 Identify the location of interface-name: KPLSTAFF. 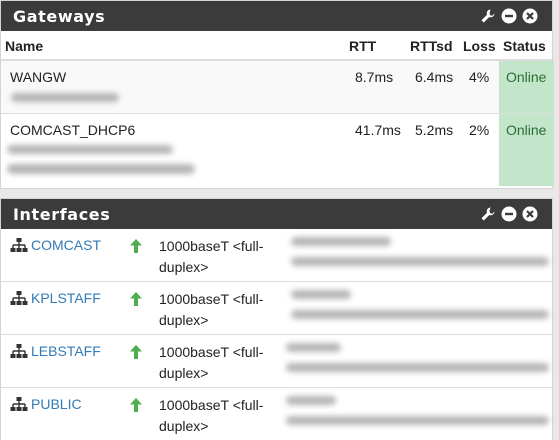
(66, 298).